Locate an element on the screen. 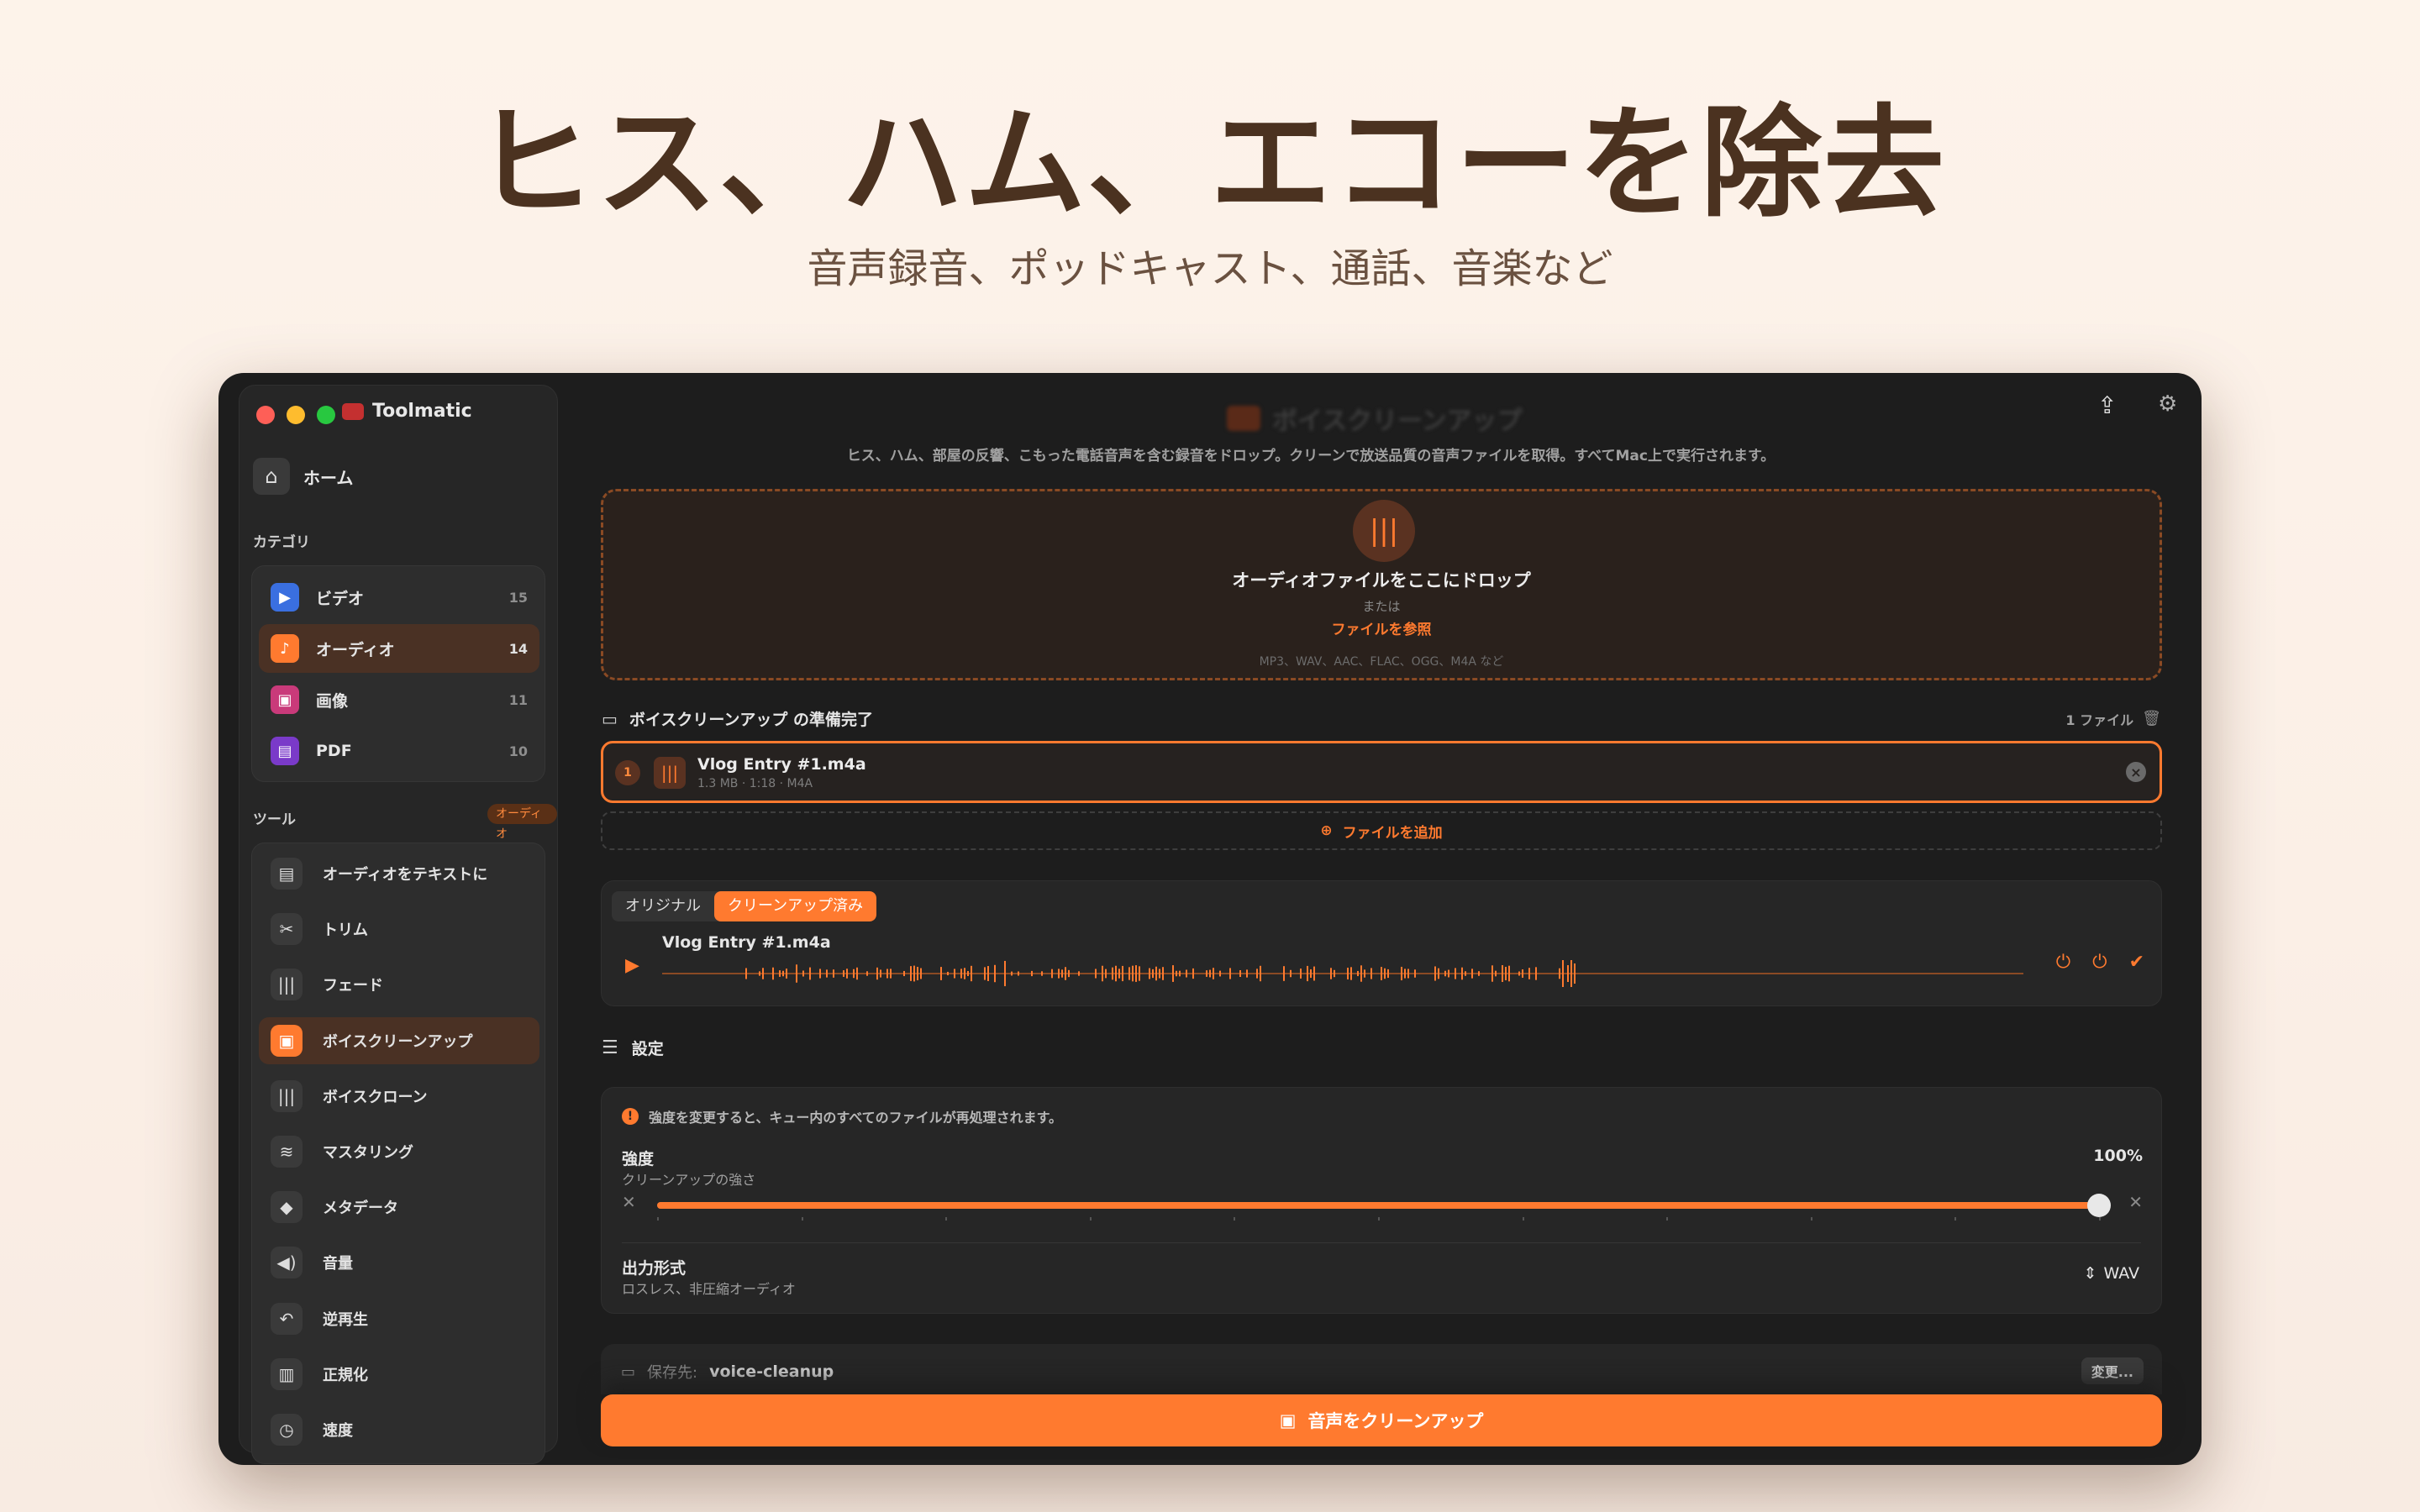  tool-label: 正規化 is located at coordinates (345, 1375).